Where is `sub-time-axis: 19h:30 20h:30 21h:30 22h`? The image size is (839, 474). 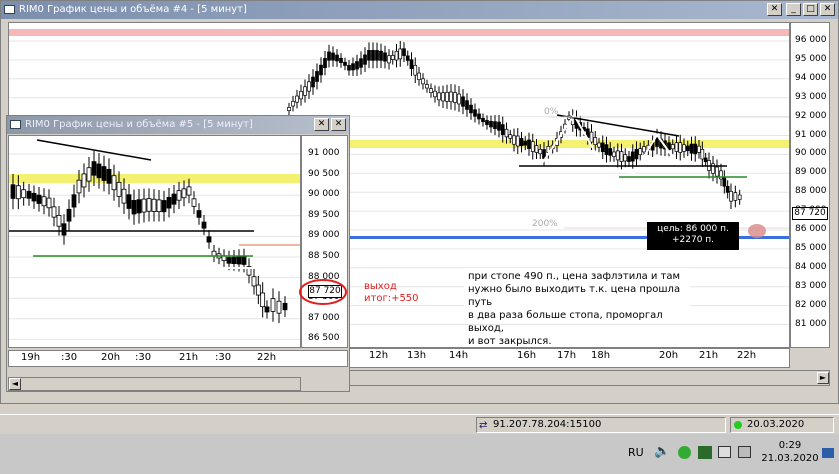 sub-time-axis: 19h:30 20h:30 21h:30 22h is located at coordinates (178, 358).